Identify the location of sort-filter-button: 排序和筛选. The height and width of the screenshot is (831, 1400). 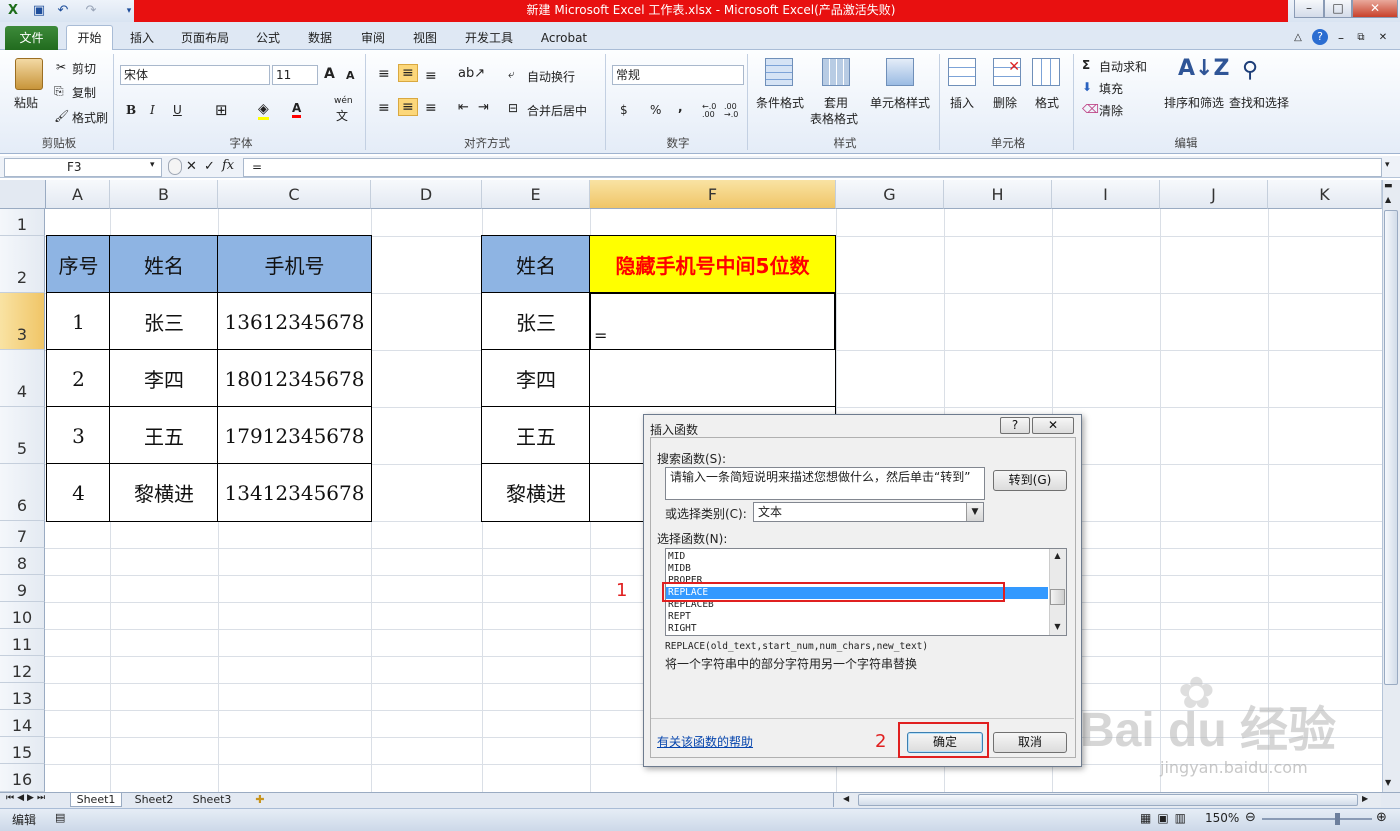
(1194, 102).